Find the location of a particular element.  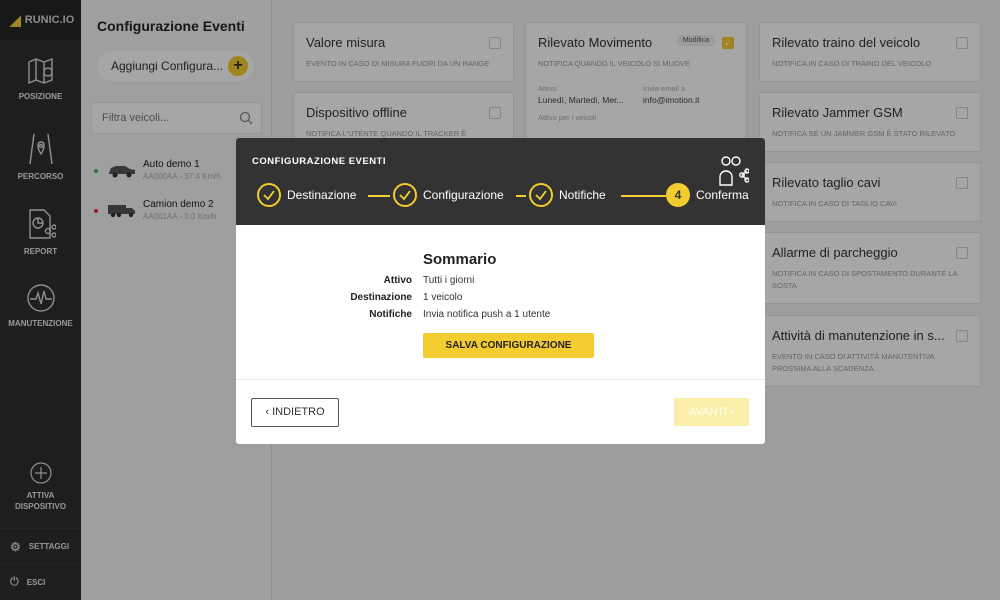

summary-key: Notifiche is located at coordinates (390, 314).